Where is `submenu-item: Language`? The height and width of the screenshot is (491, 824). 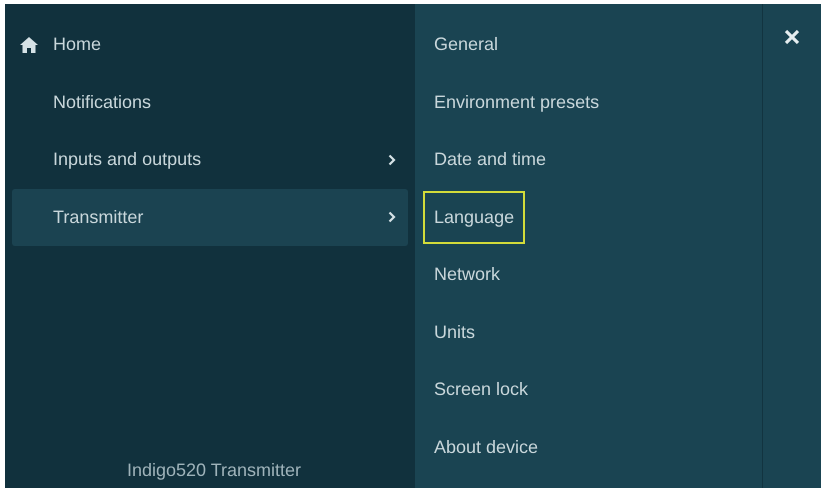
submenu-item: Language is located at coordinates (474, 217).